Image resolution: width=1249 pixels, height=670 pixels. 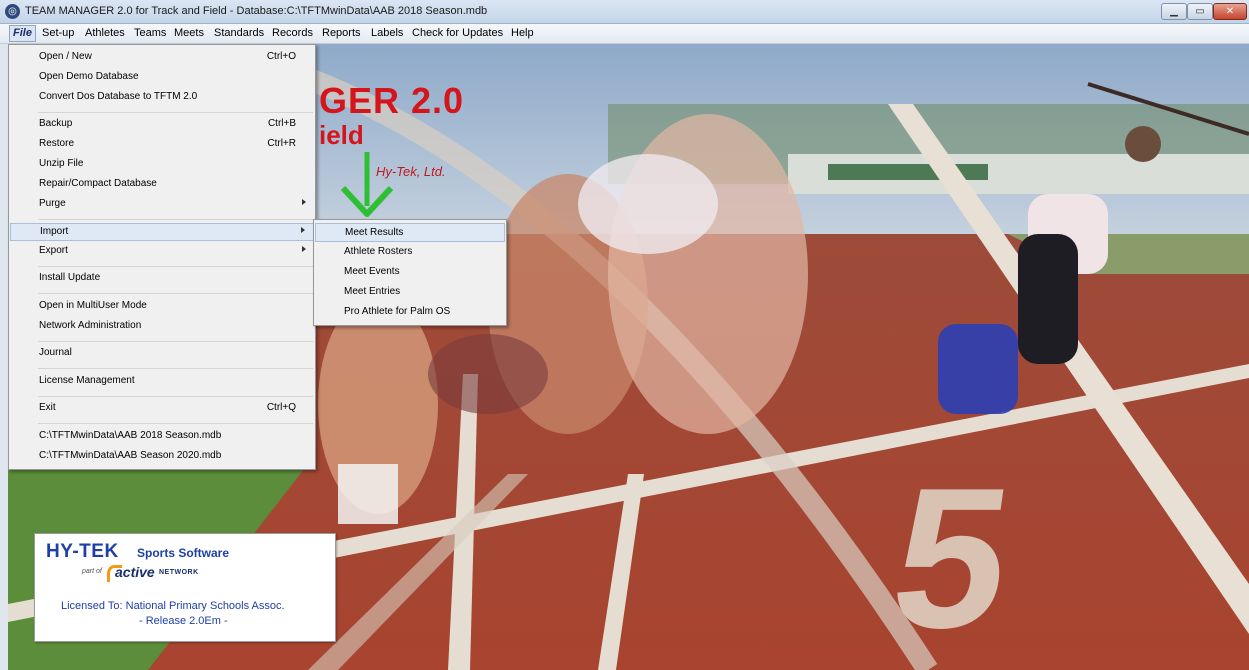 What do you see at coordinates (162, 382) in the screenshot?
I see `menu-item-license: License Management` at bounding box center [162, 382].